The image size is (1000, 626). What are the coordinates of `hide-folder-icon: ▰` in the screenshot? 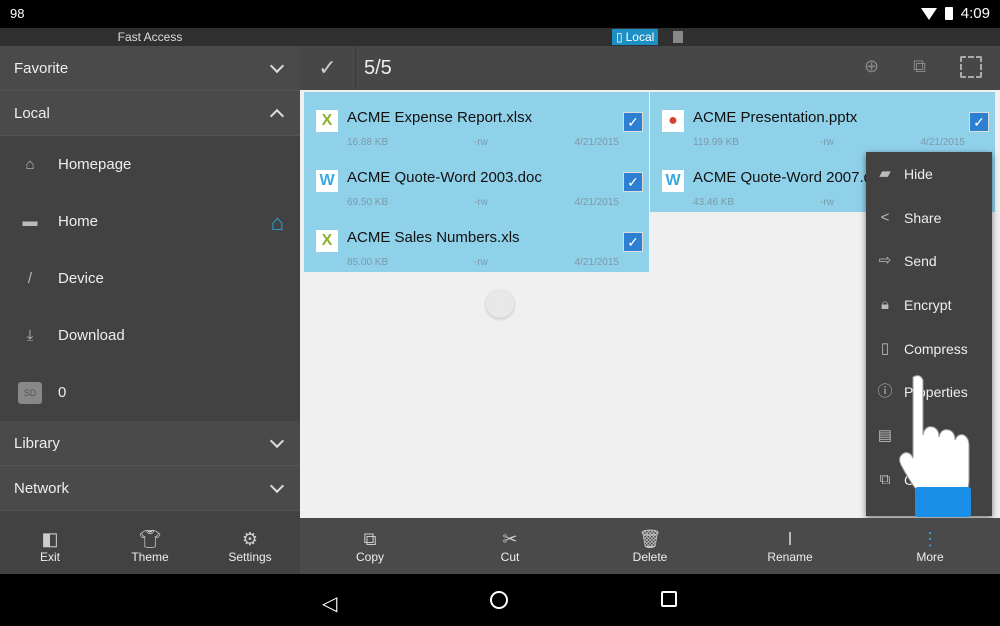 It's located at (885, 173).